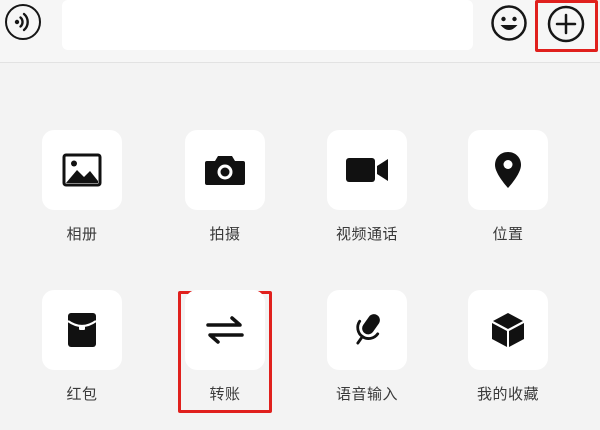  I want to click on video-call-icon, so click(367, 170).